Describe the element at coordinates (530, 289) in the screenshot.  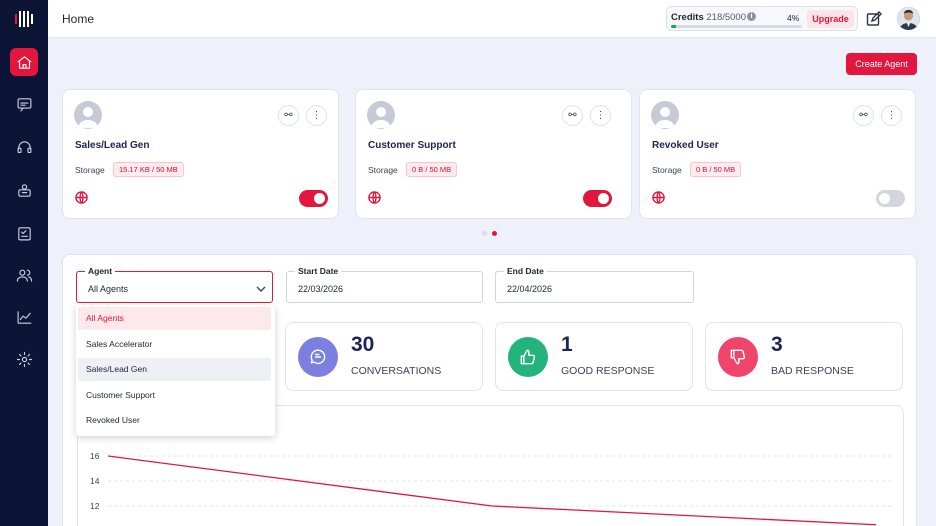
I see `end-date-value: 22/04/2026` at that location.